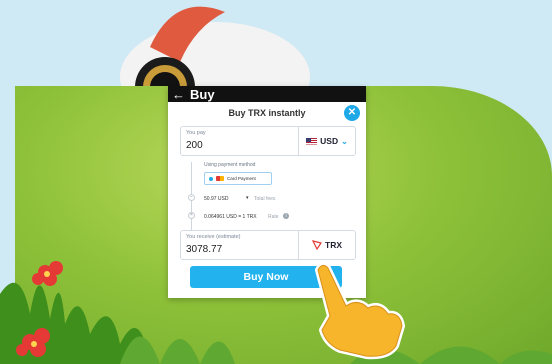  Describe the element at coordinates (268, 141) in the screenshot. I see `you-pay-field: You pay 200 USD ⌄` at that location.